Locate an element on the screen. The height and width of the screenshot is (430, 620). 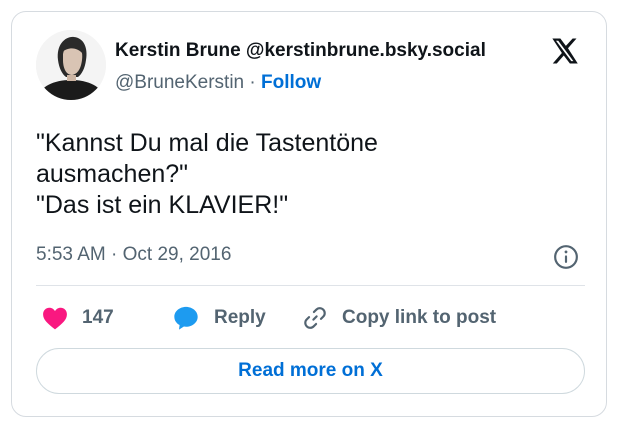
tweet-line: "Kannst Du mal die Tastentöne is located at coordinates (207, 143).